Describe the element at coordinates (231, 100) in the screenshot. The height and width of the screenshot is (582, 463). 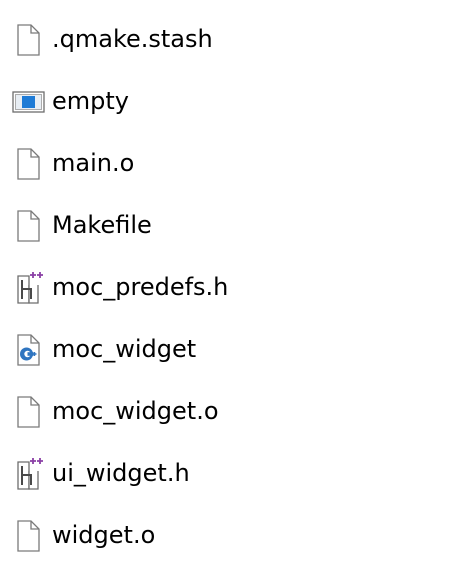
I see `file-item-empty: empty` at that location.